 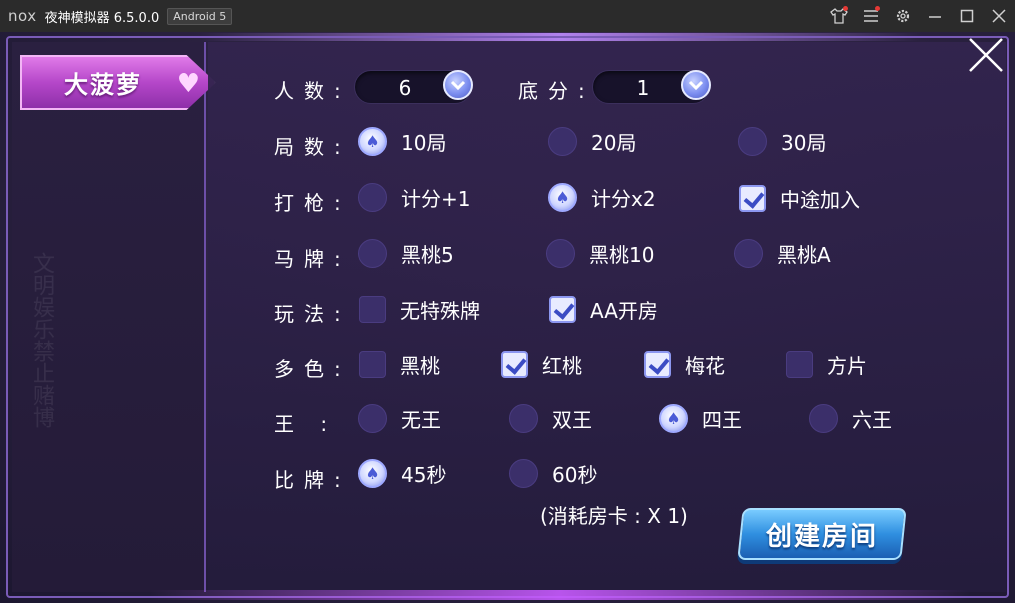 I want to click on menu-icon, so click(x=871, y=16).